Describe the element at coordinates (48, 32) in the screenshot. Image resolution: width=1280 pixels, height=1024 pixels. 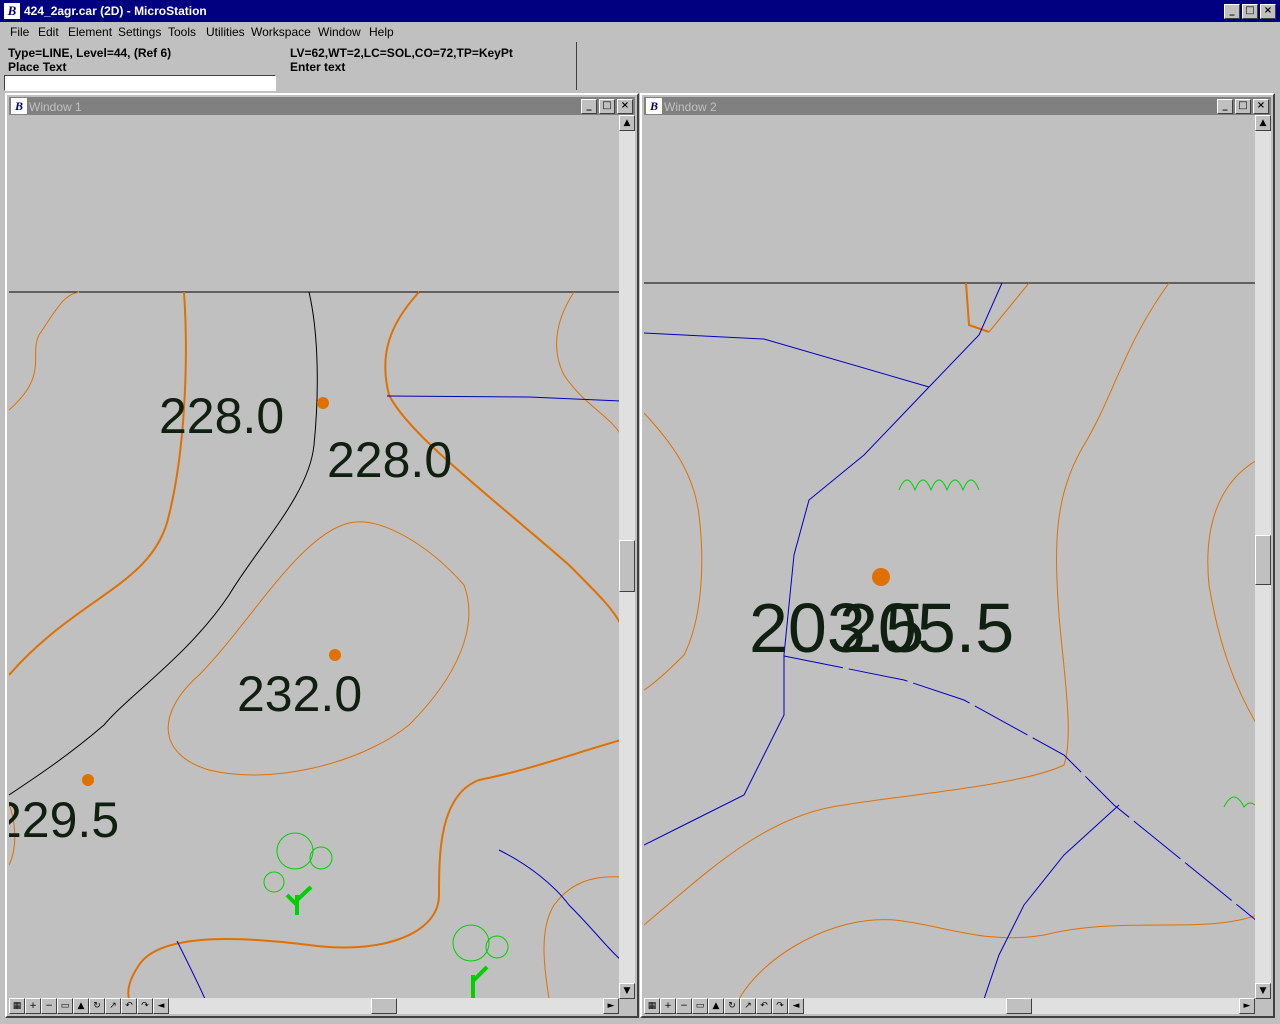
I see `menu-edit: Edit` at that location.